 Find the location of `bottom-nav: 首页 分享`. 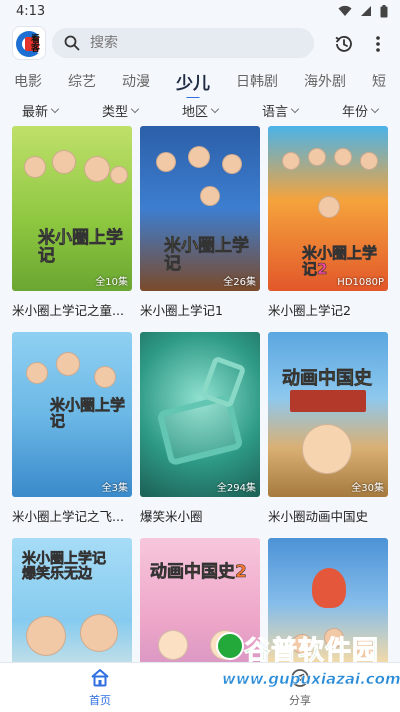

bottom-nav: 首页 分享 is located at coordinates (200, 687).